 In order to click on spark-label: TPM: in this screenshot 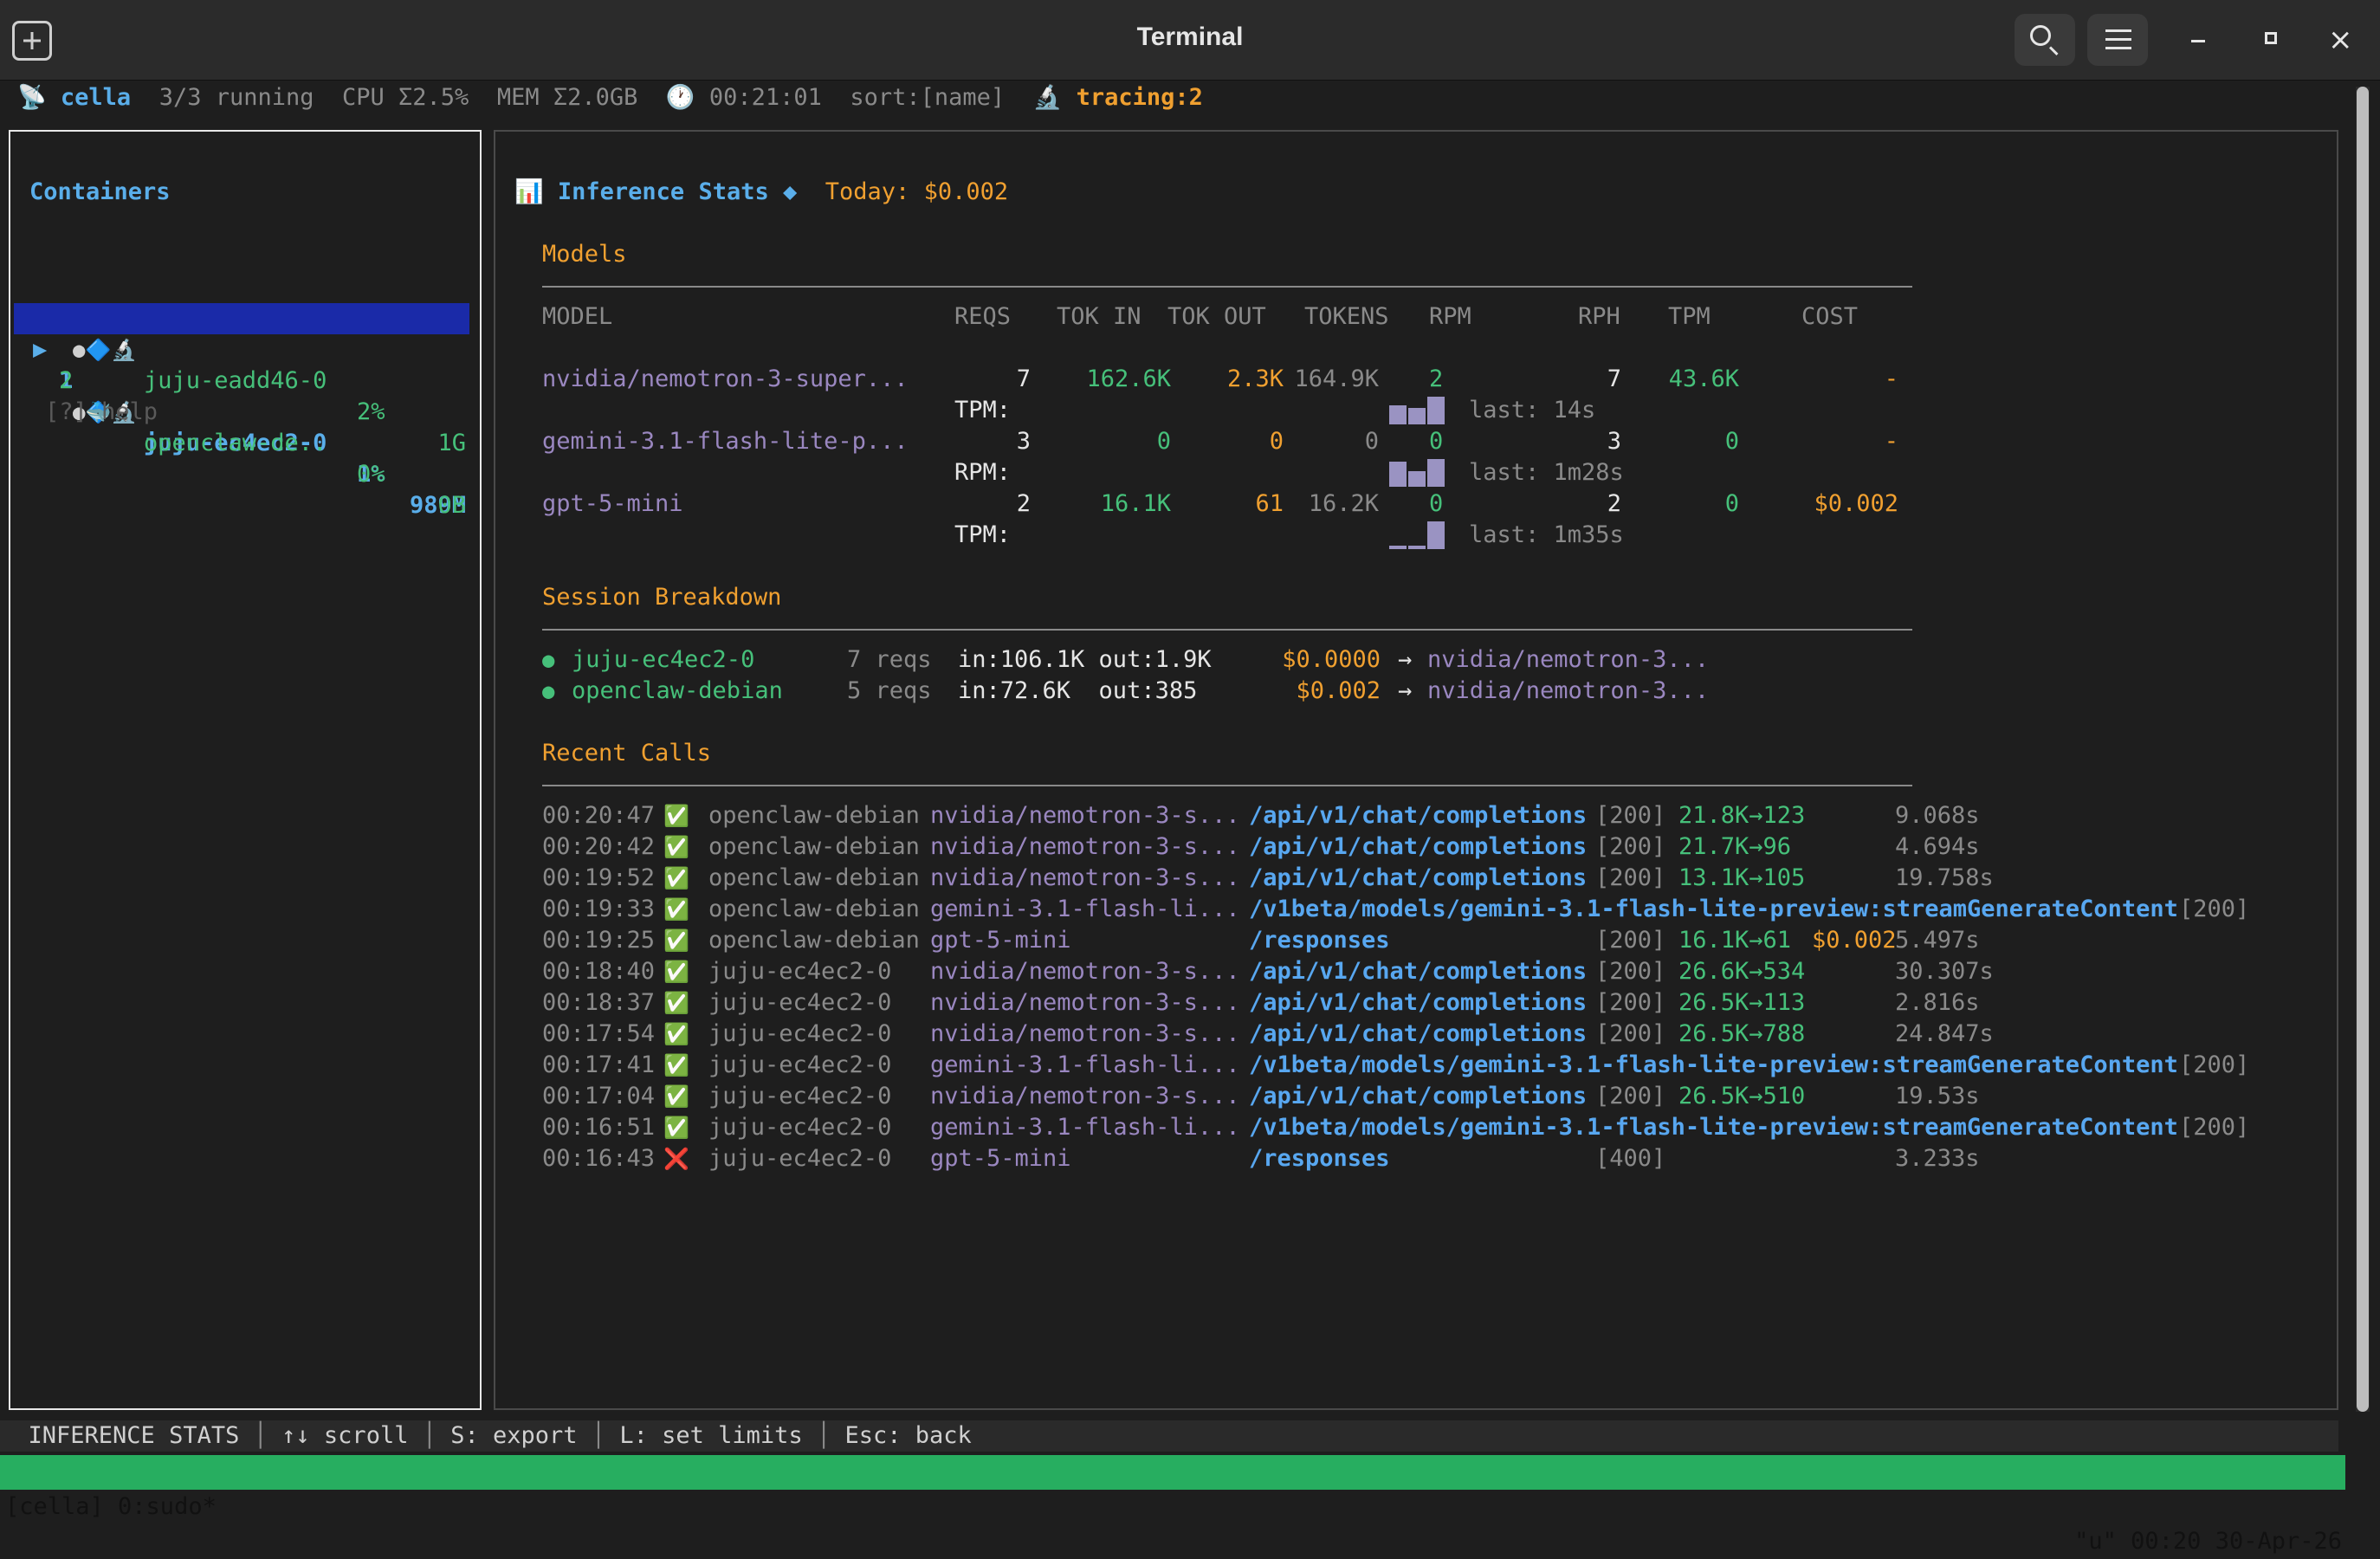, I will do `click(983, 535)`.